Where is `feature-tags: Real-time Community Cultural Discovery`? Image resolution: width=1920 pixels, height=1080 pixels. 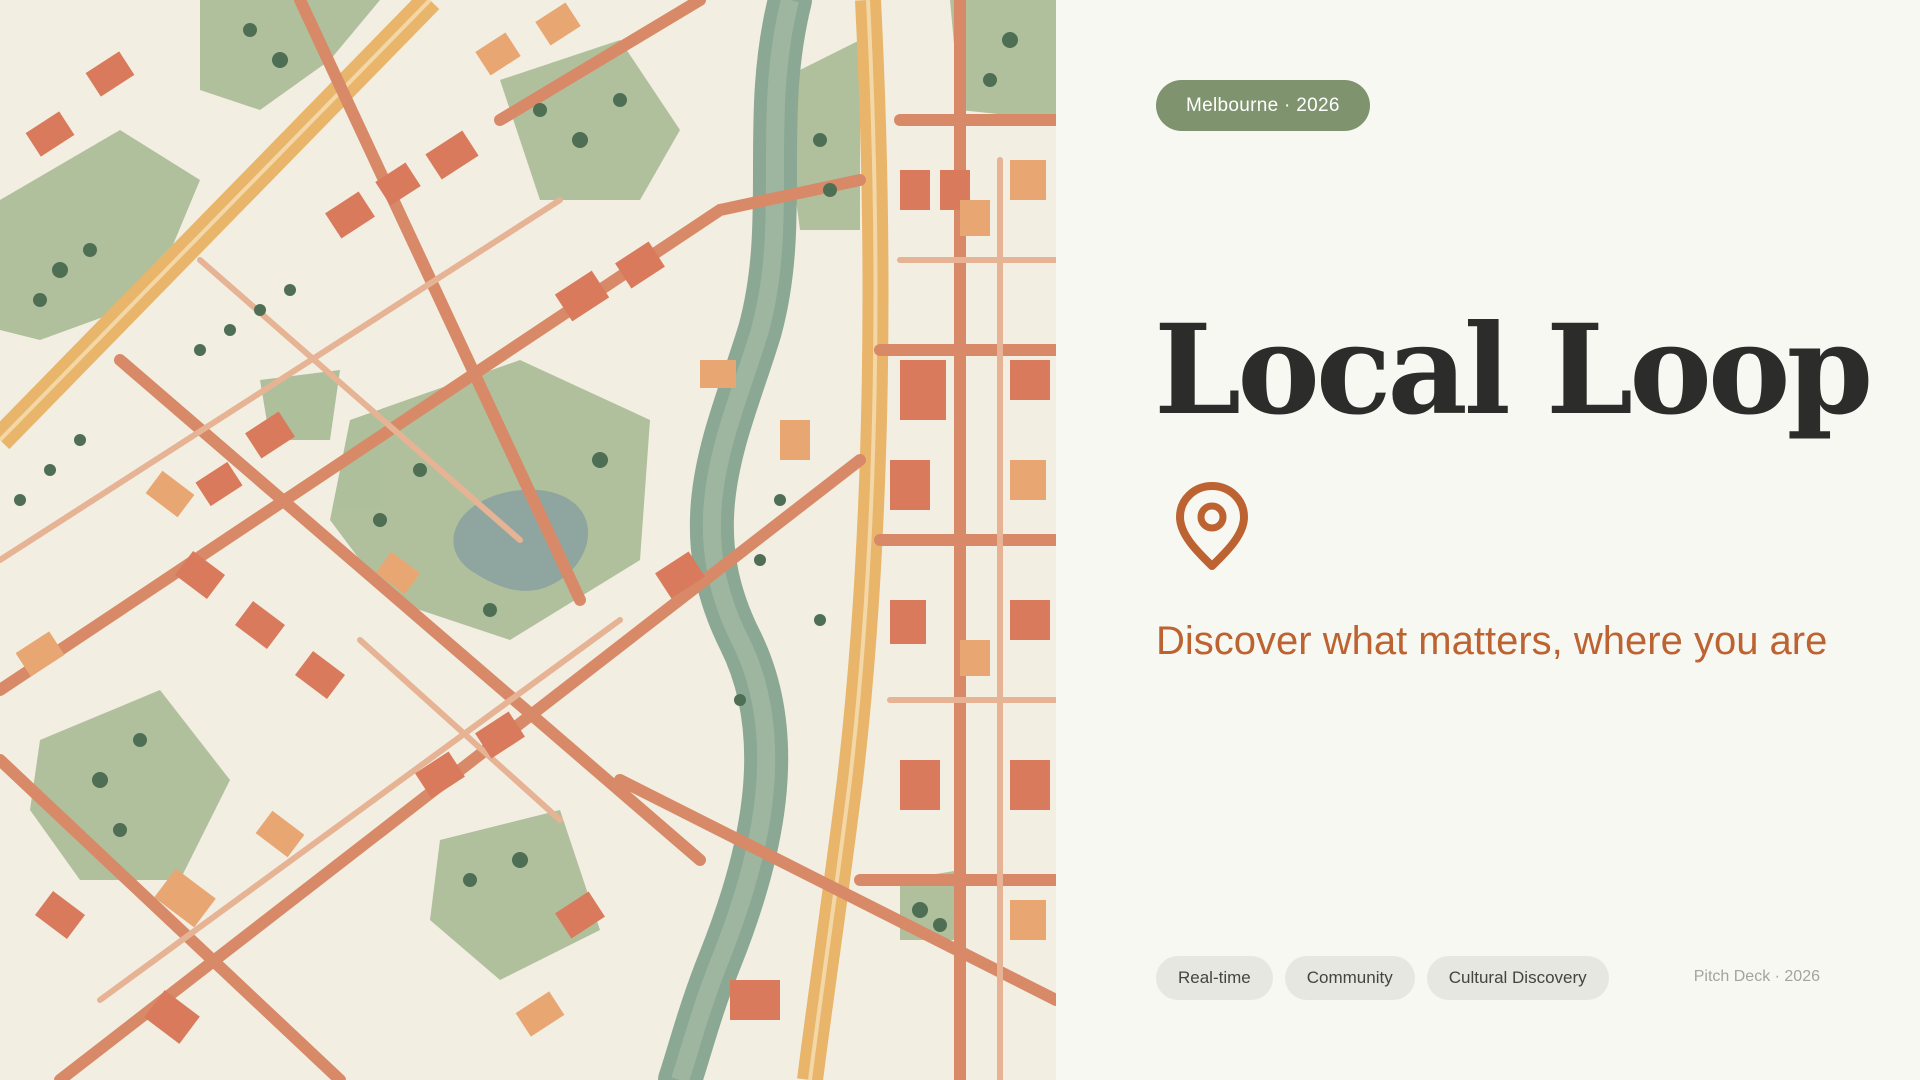 feature-tags: Real-time Community Cultural Discovery is located at coordinates (1382, 978).